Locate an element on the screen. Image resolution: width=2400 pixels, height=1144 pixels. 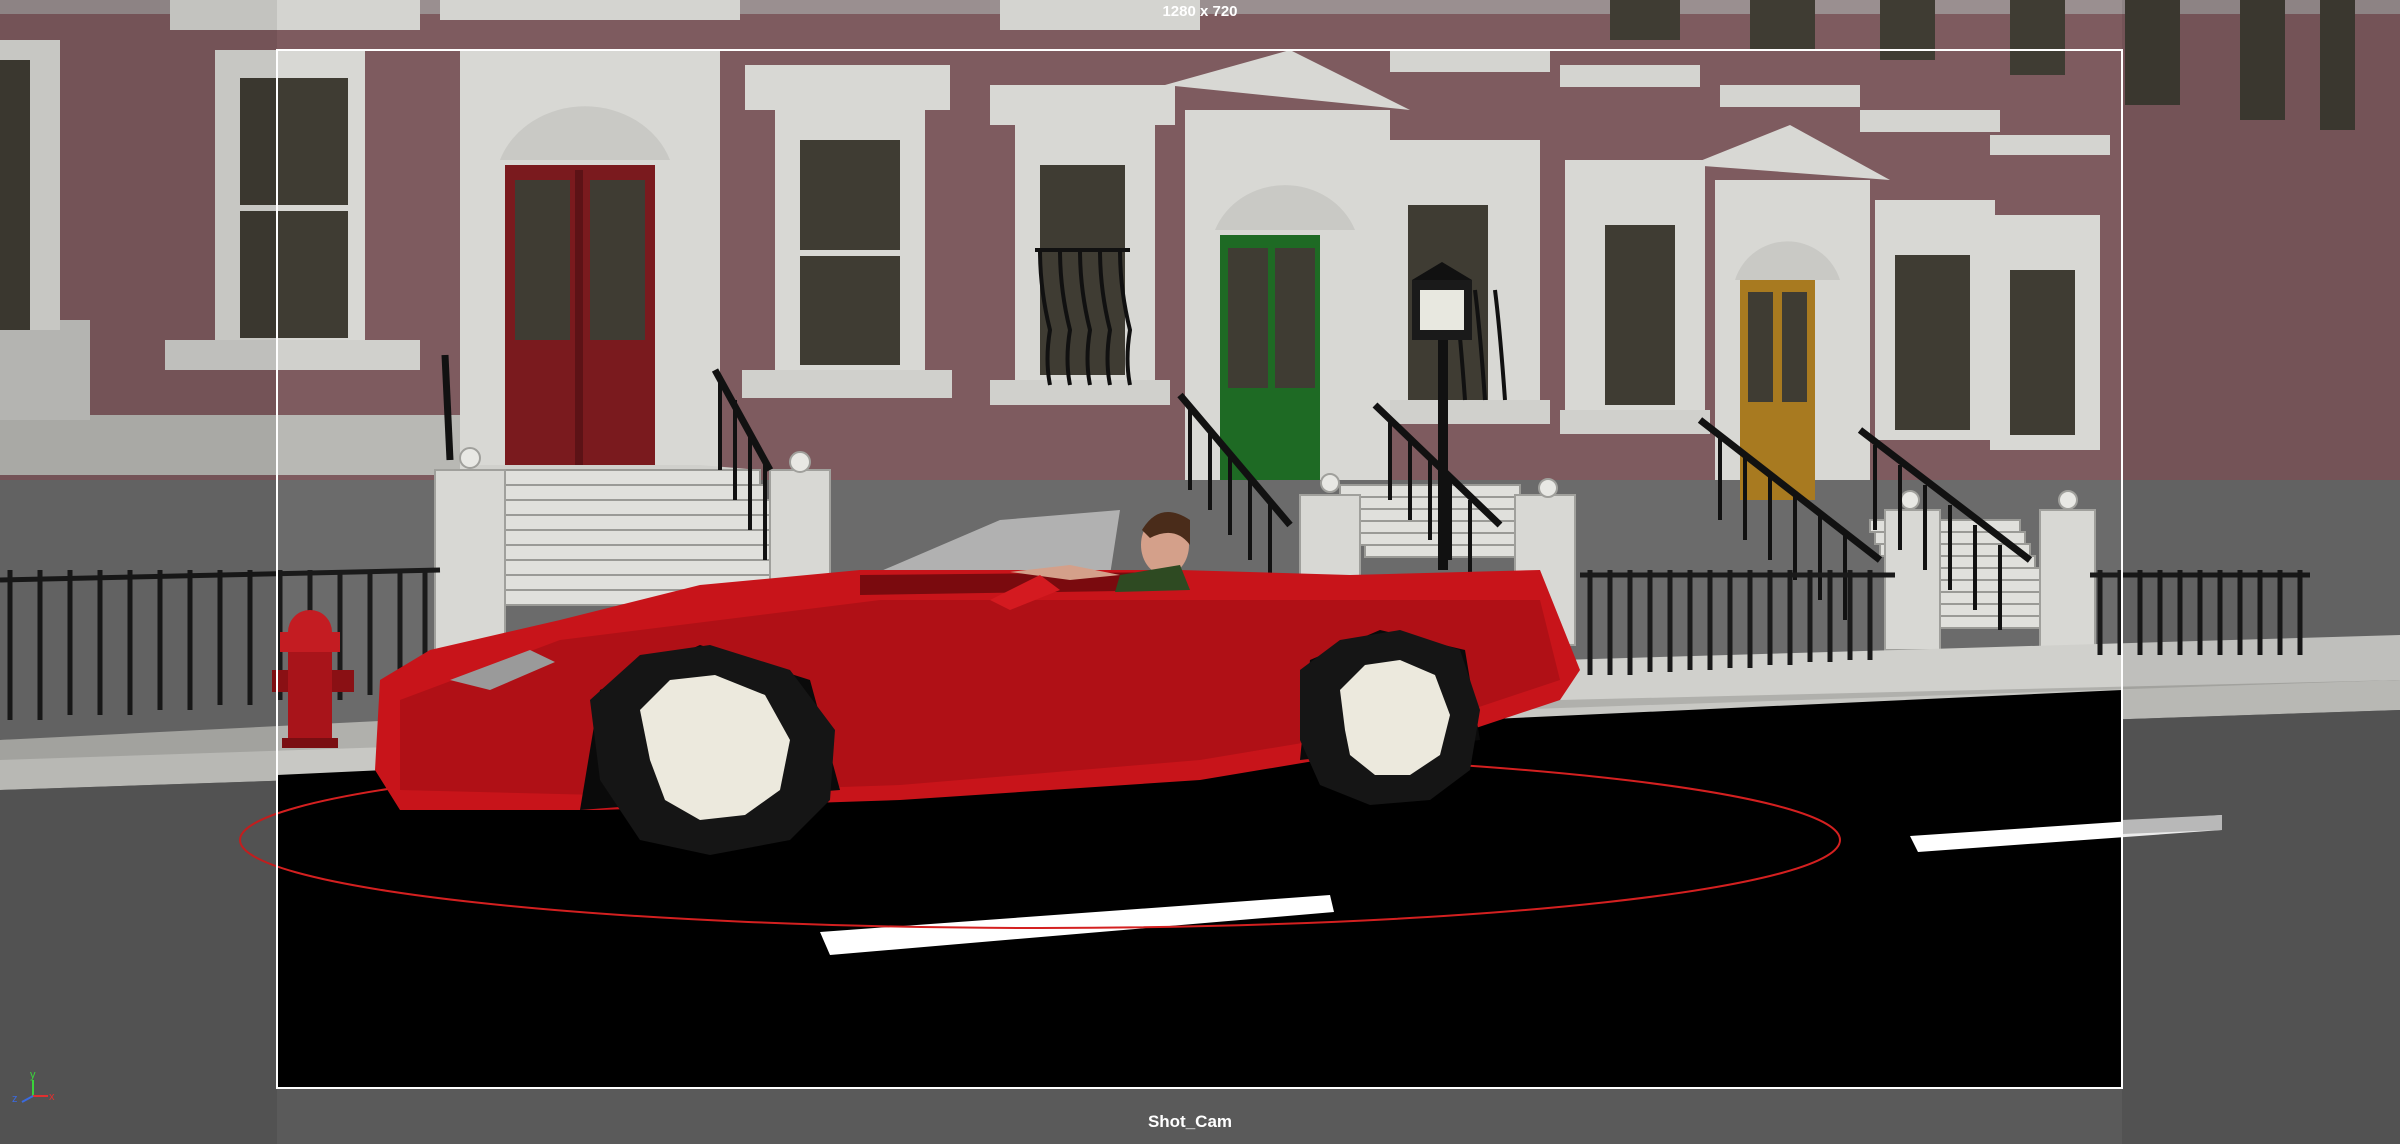
axis-x-label: x is located at coordinates (52, 1097).